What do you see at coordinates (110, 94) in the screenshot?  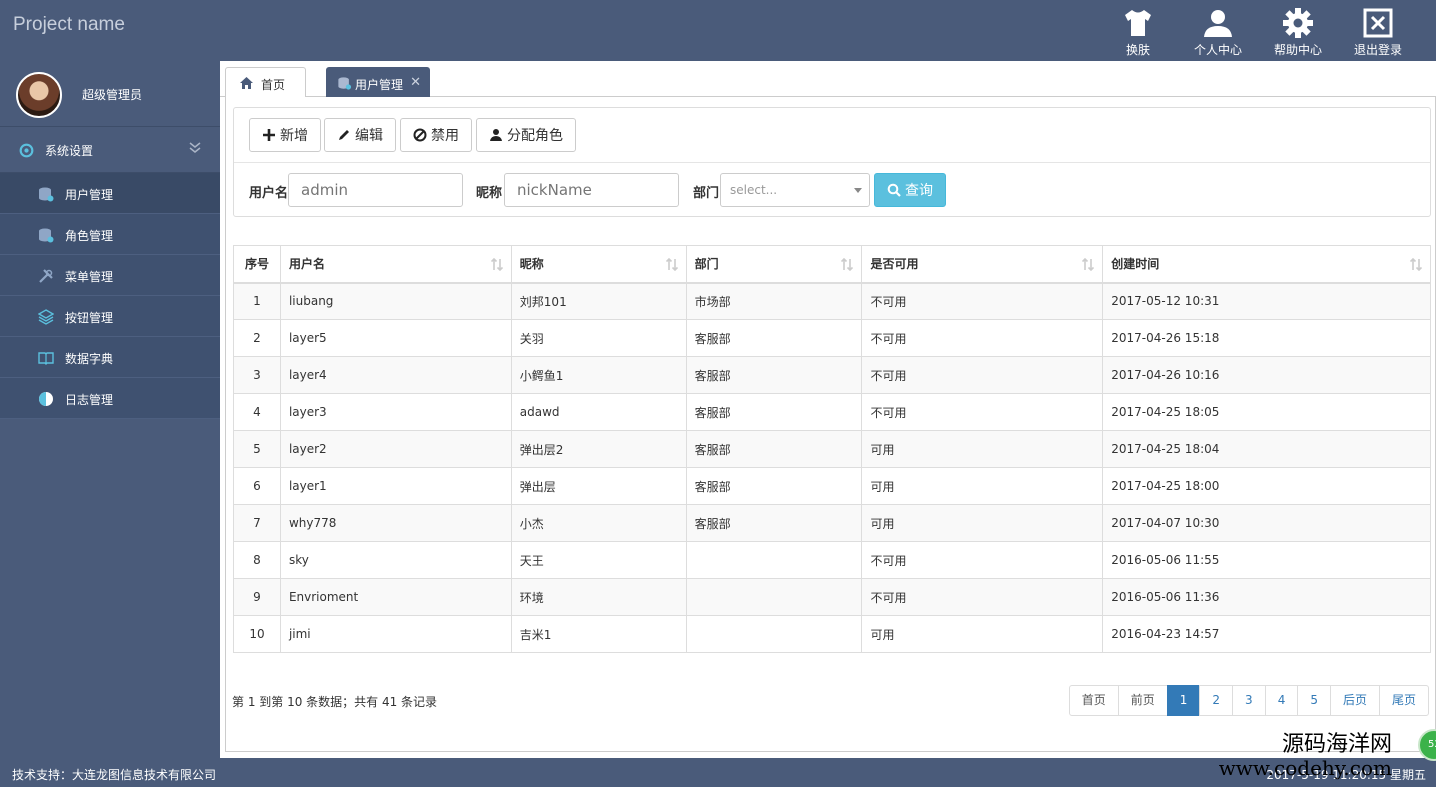 I see `profile: 超级管理员` at bounding box center [110, 94].